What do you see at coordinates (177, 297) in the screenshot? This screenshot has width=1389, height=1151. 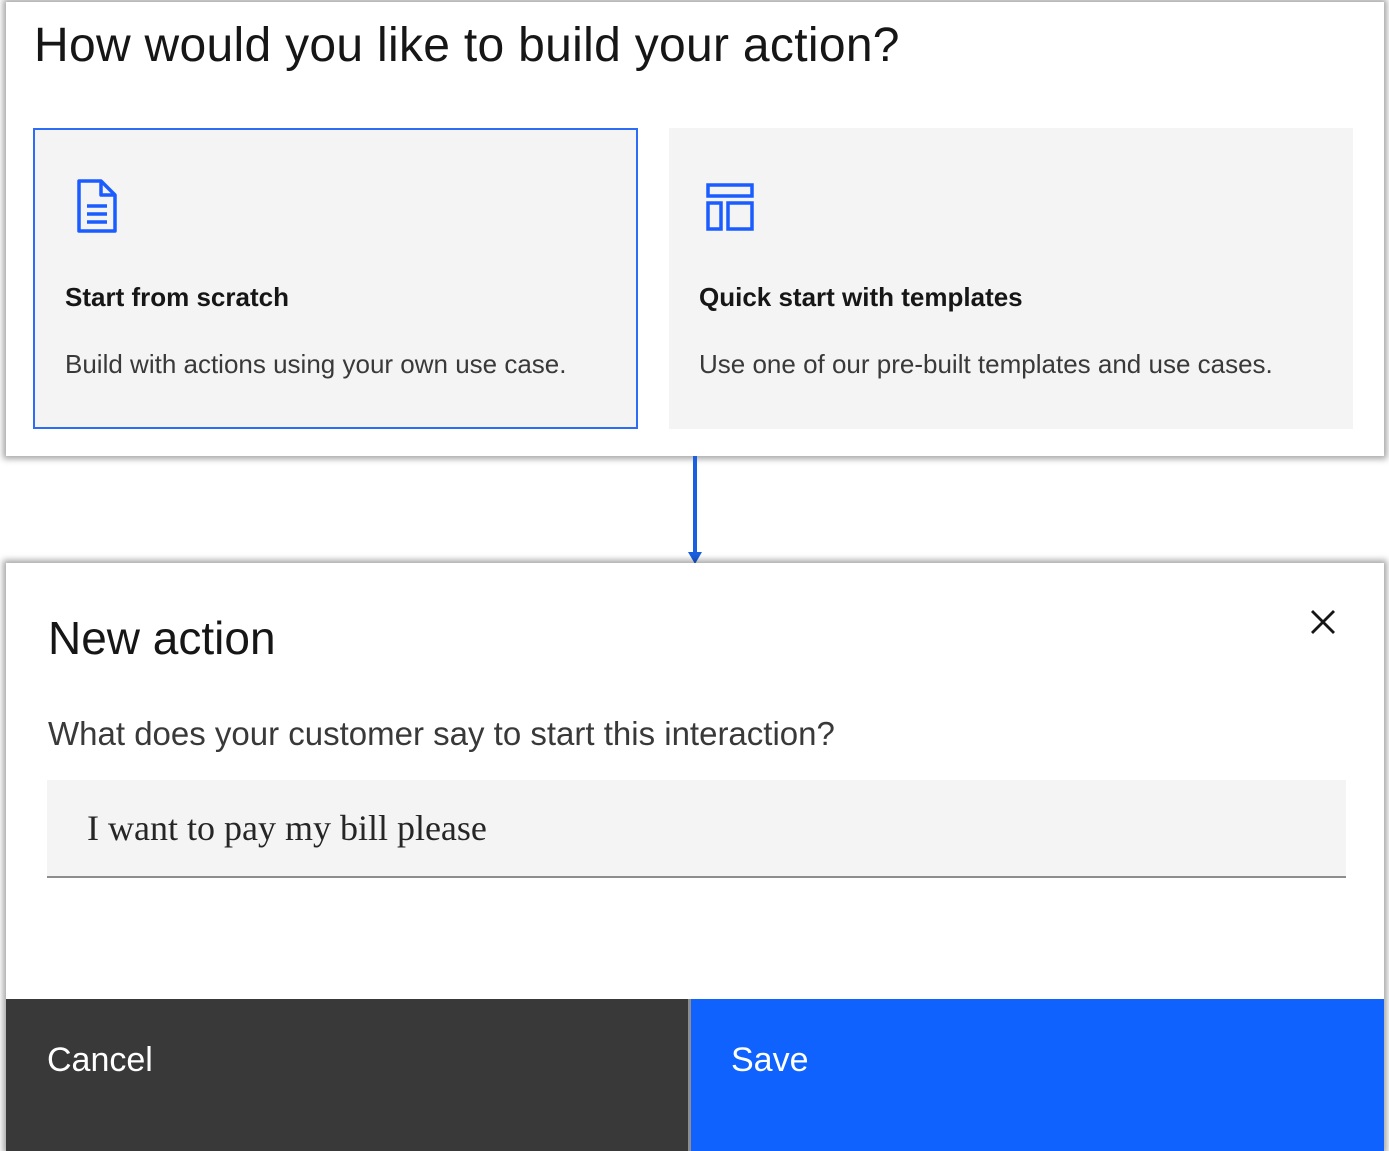 I see `start-from-scratch-title: Start from scratch` at bounding box center [177, 297].